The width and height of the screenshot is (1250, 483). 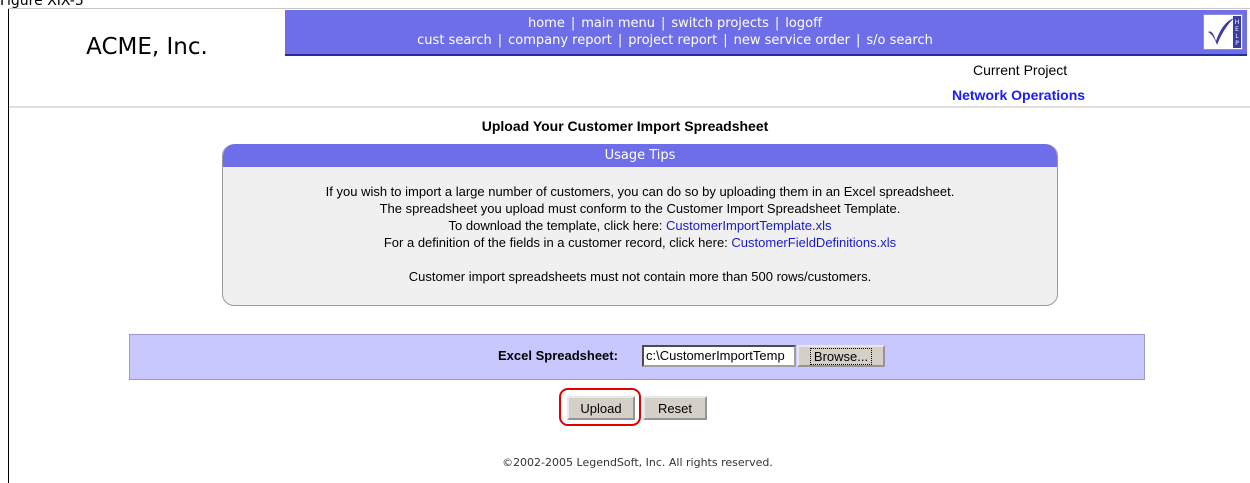 What do you see at coordinates (625, 126) in the screenshot?
I see `page-title: Upload Your Customer Import Spreadsheet` at bounding box center [625, 126].